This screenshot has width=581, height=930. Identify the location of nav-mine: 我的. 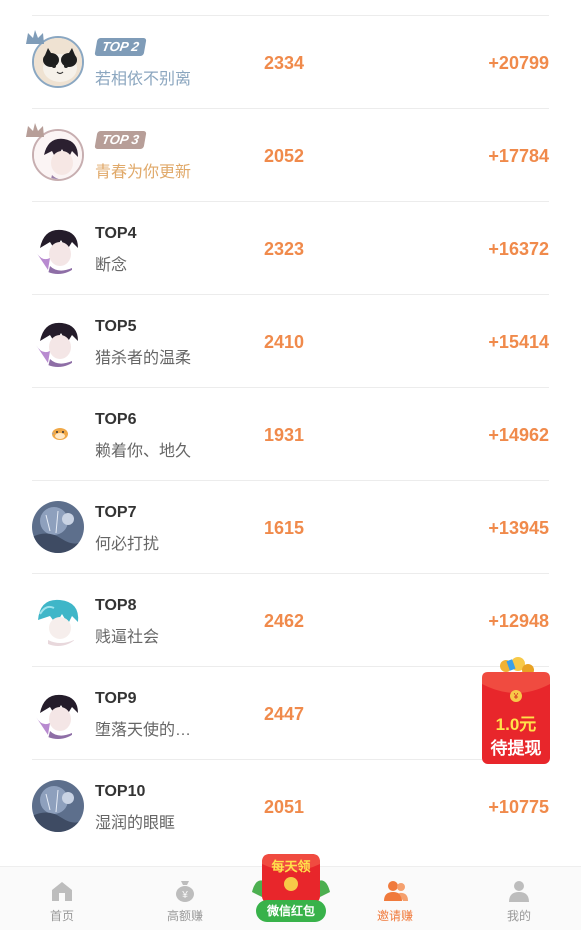
(519, 898).